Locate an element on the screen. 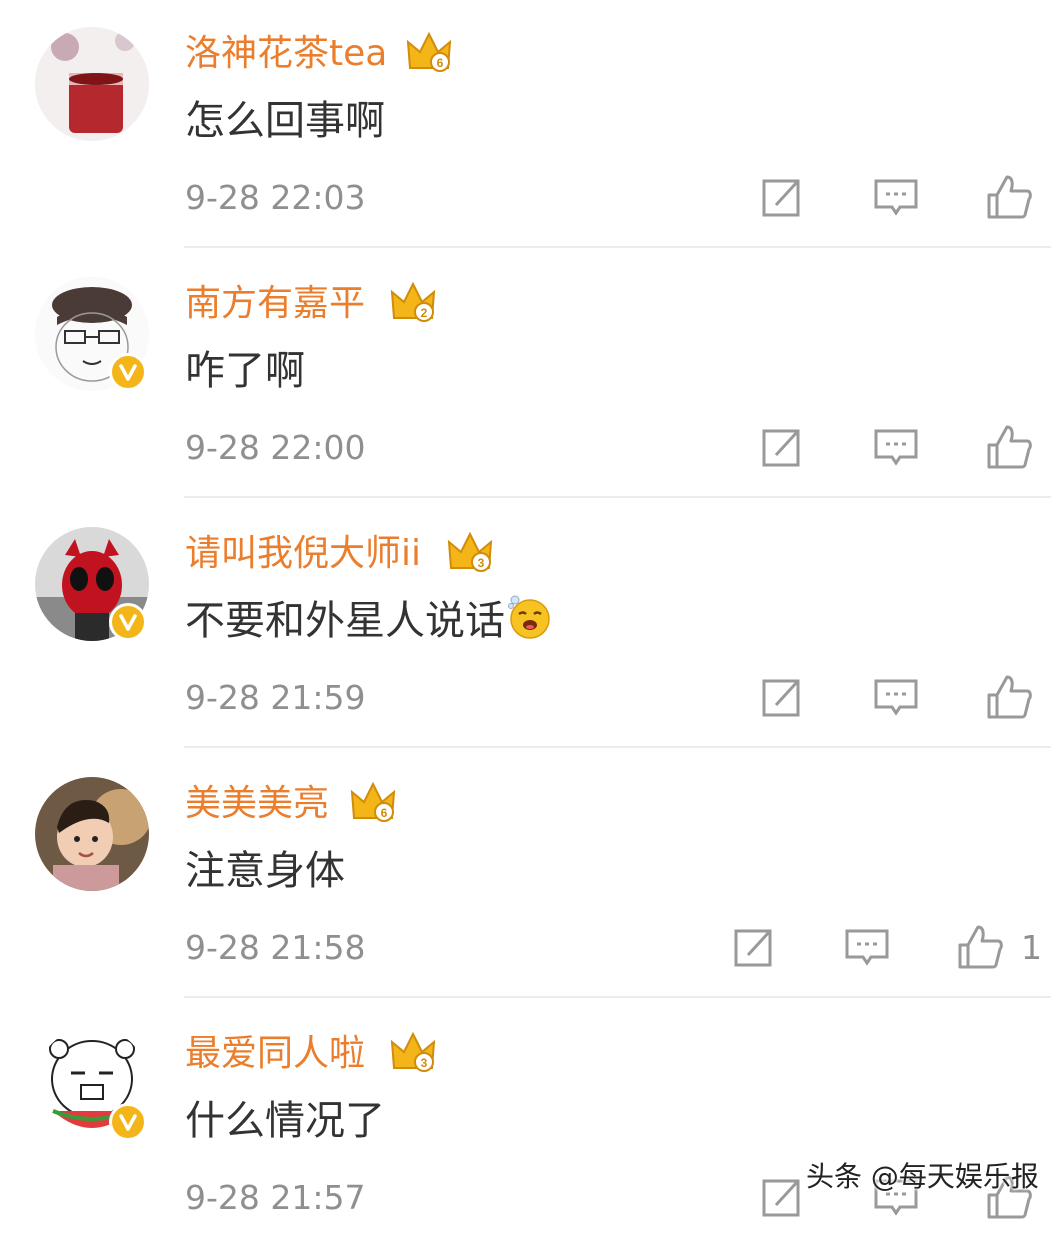  svg-text: 2 is located at coordinates (424, 313).